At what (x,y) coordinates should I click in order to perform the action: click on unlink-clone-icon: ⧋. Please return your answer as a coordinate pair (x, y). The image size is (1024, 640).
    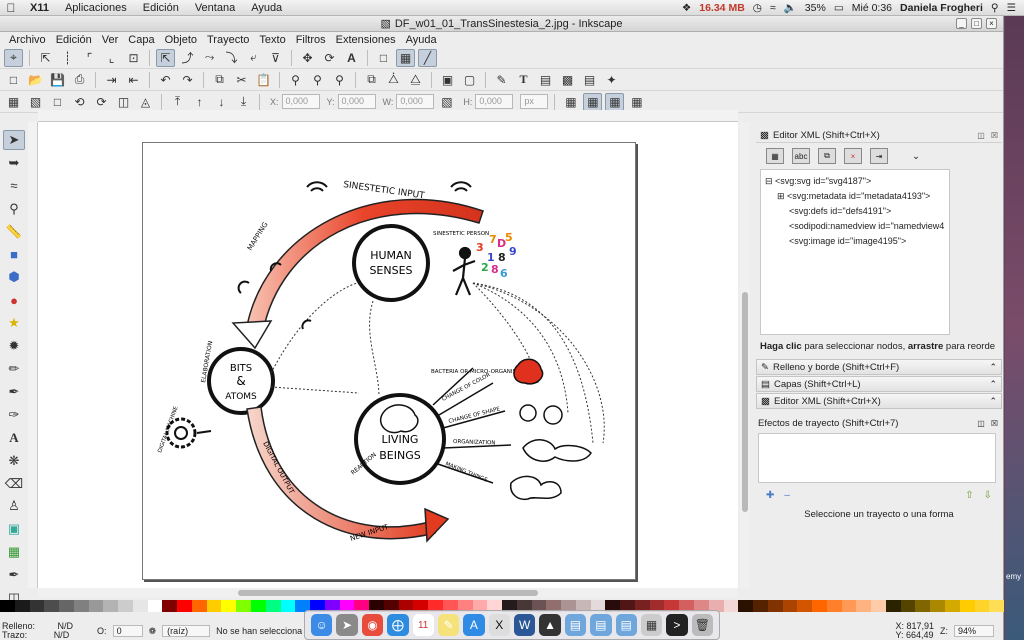
    Looking at the image, I should click on (415, 80).